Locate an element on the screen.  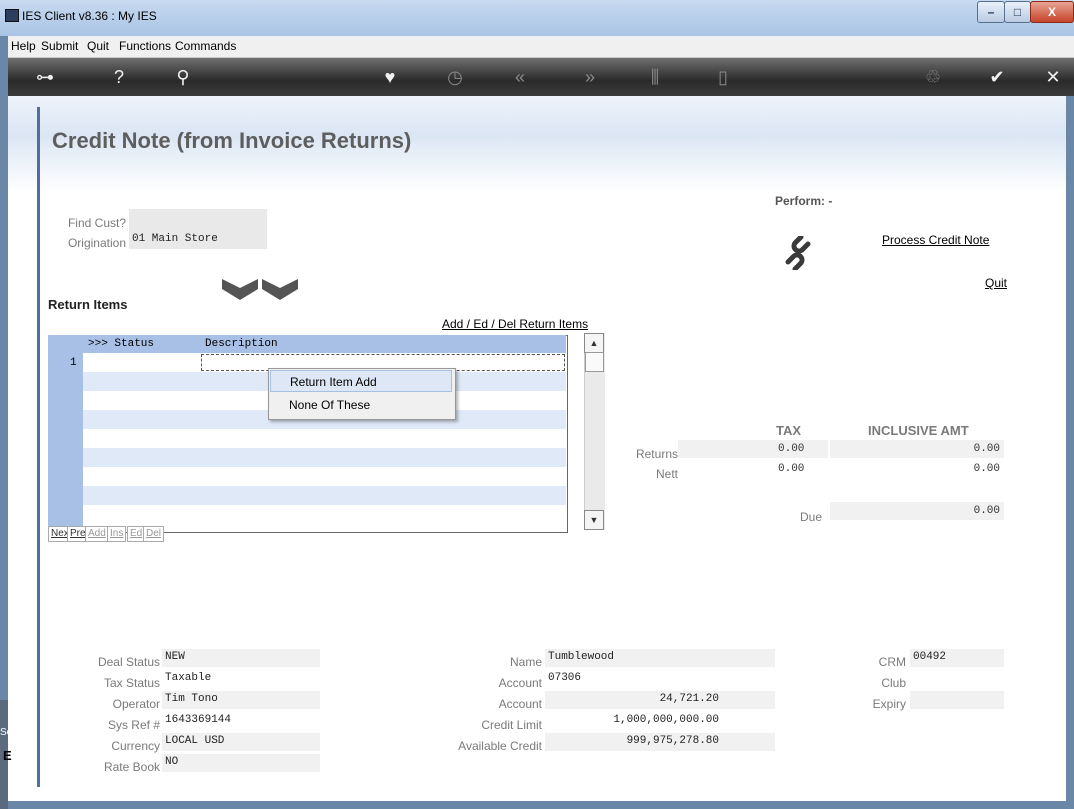
column-status-header: >>> Status is located at coordinates (121, 344).